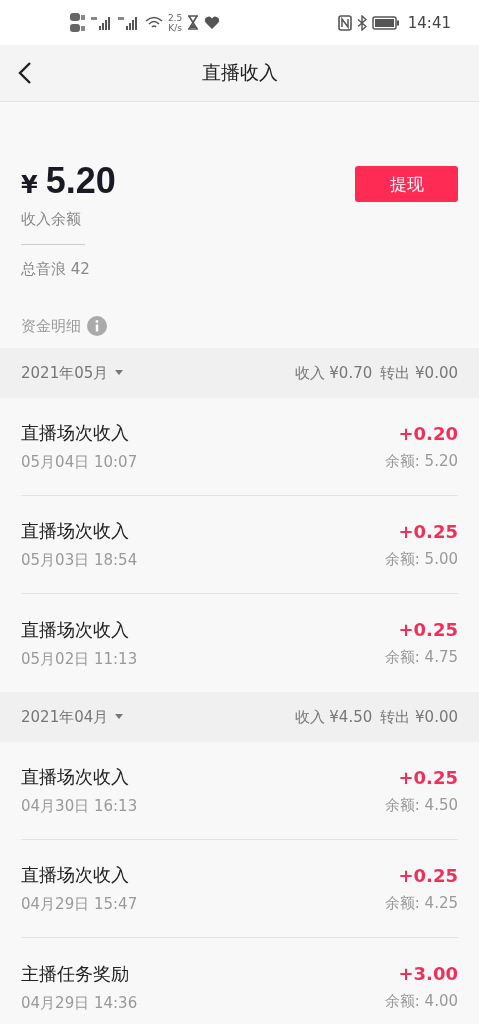 This screenshot has width=479, height=1024. I want to click on section-title: 资金明细, so click(51, 326).